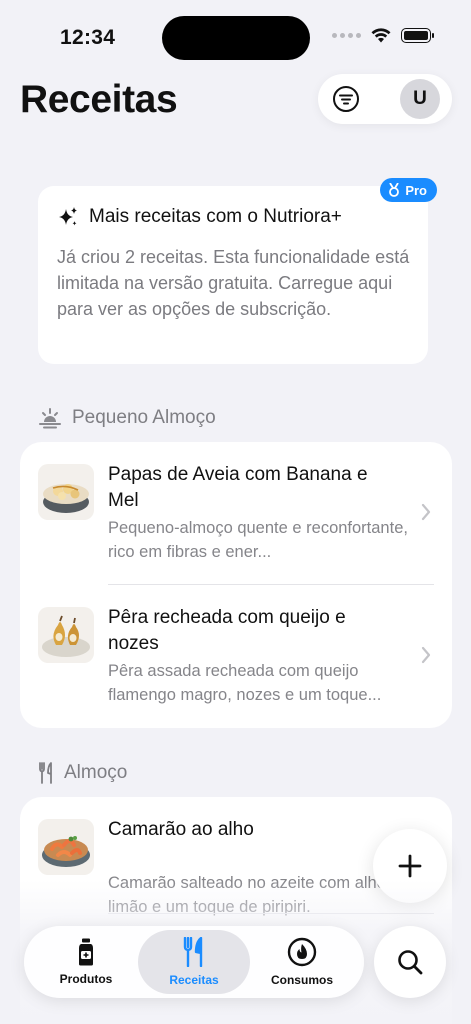 This screenshot has width=471, height=1024. Describe the element at coordinates (301, 980) in the screenshot. I see `tab-label: Consumos` at that location.